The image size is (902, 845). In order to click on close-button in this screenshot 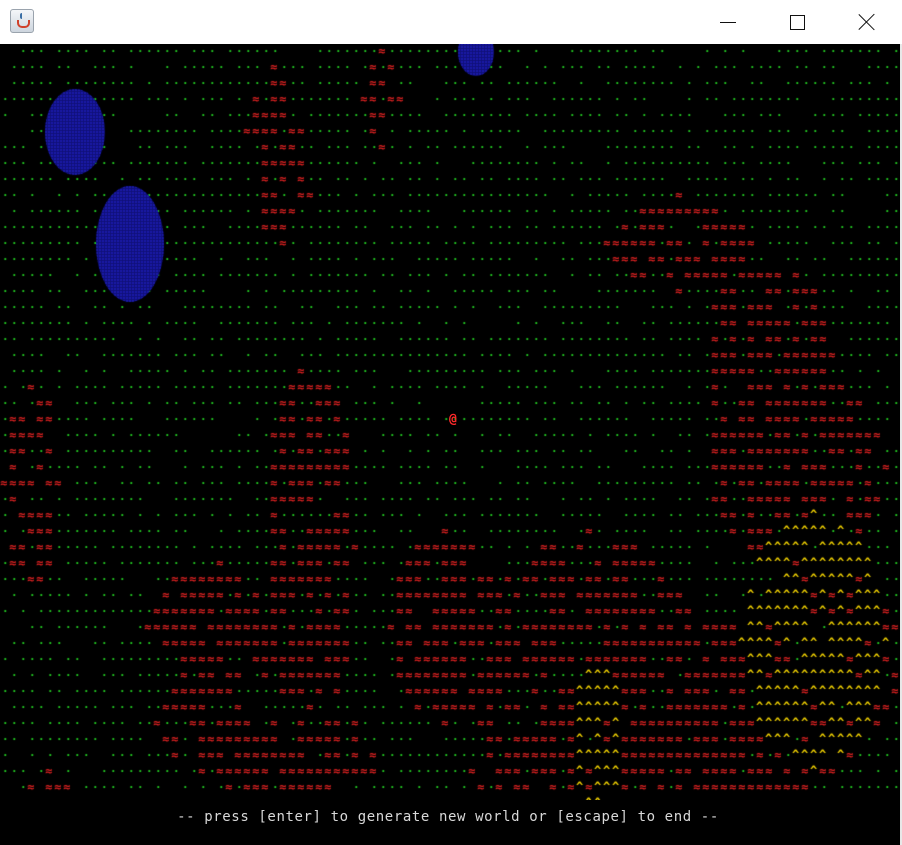, I will do `click(867, 22)`.